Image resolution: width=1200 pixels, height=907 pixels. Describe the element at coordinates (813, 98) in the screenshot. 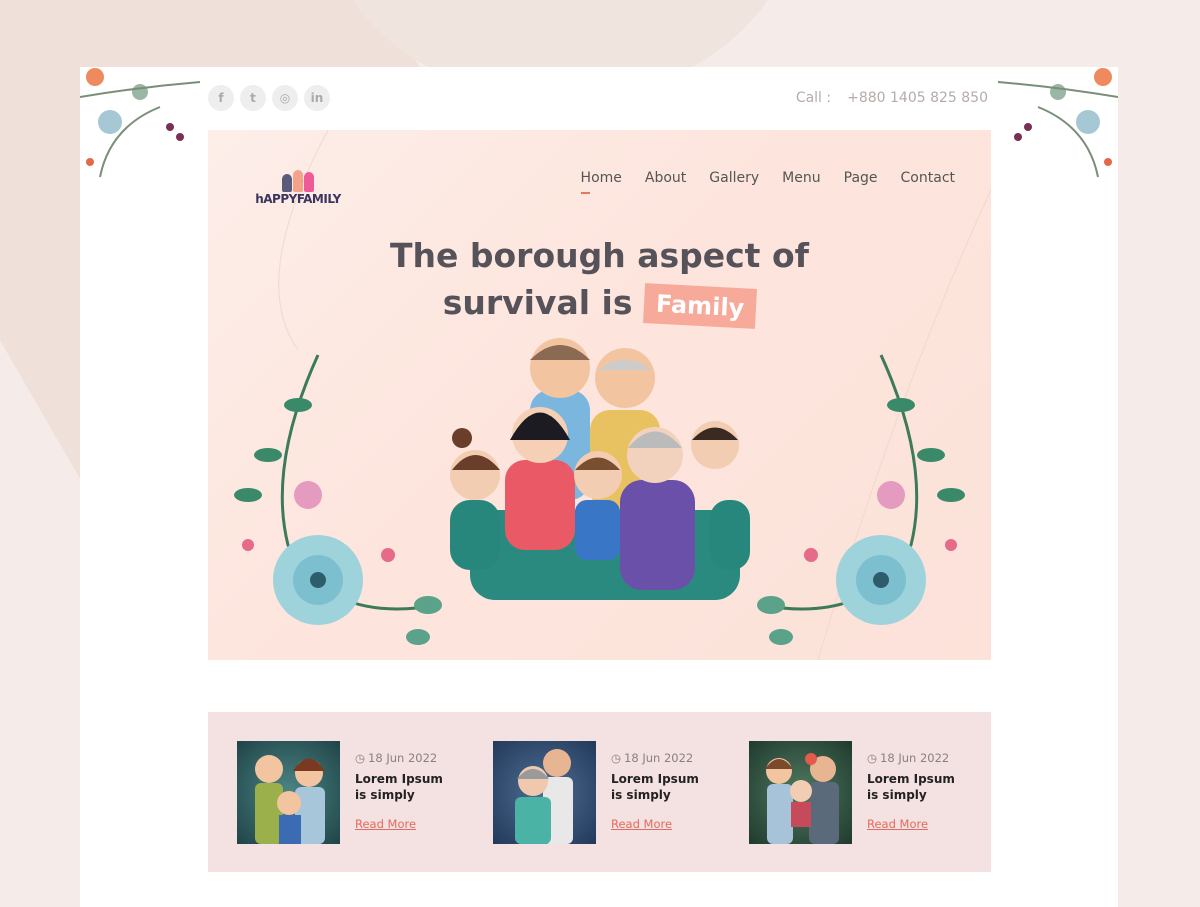

I see `call-label: Call :` at that location.